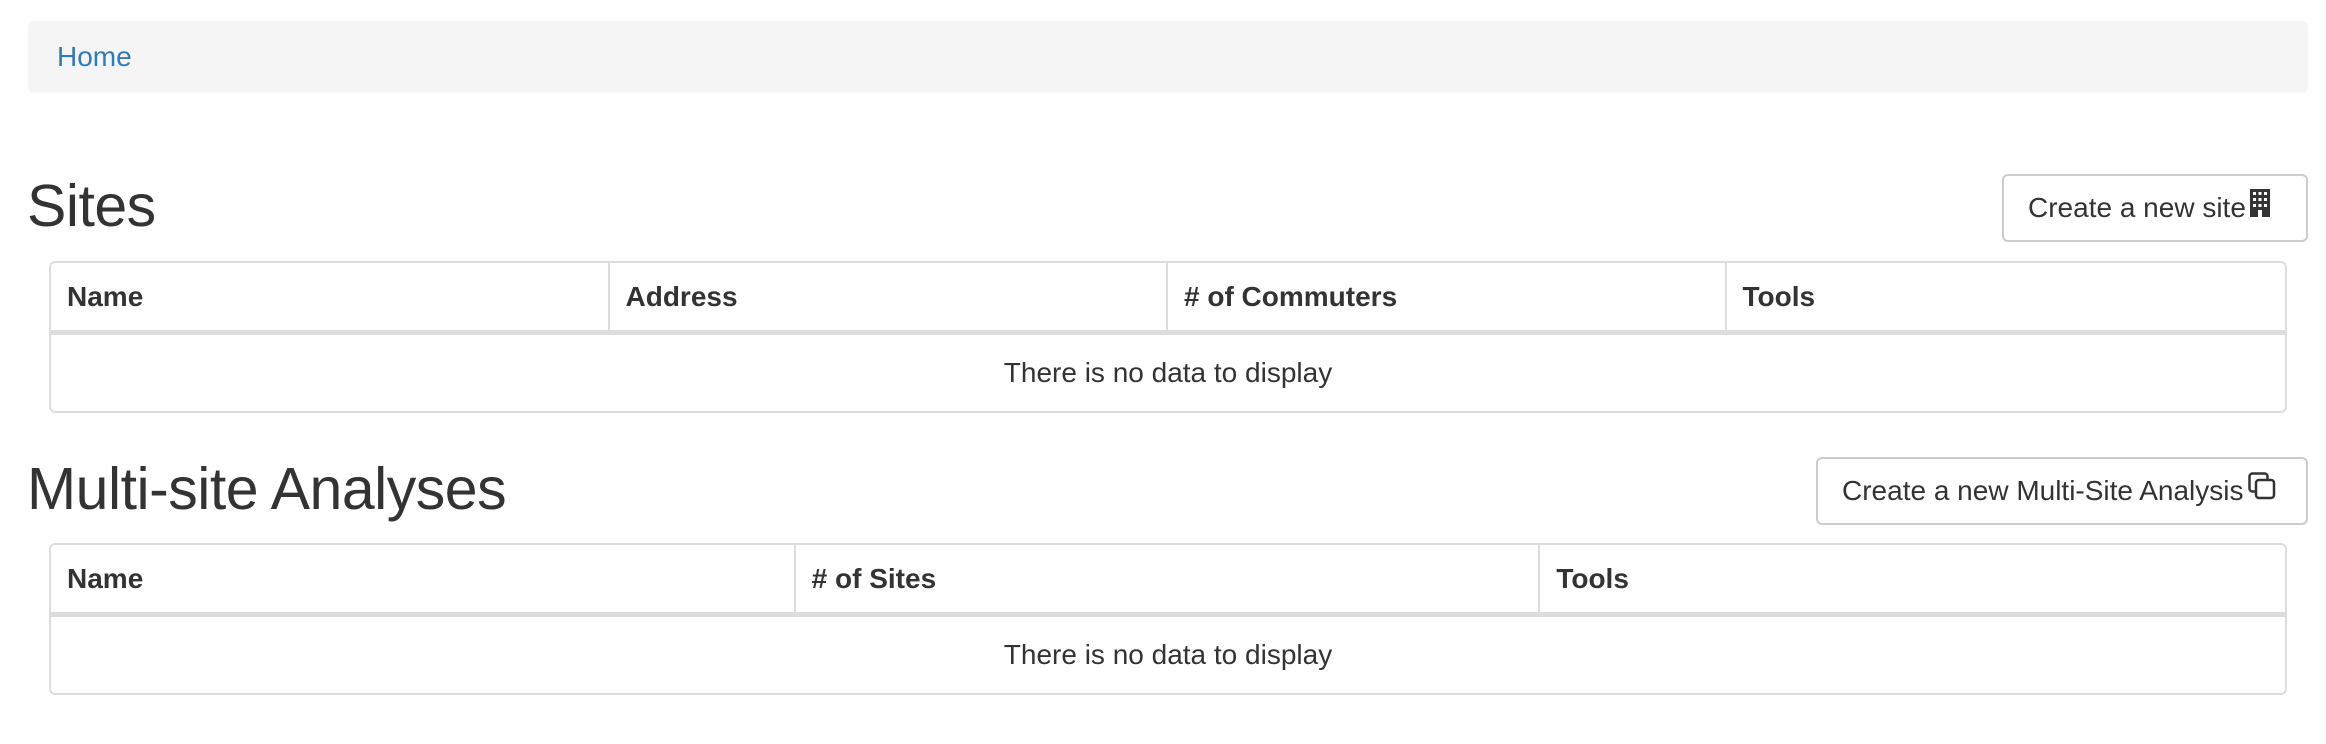  Describe the element at coordinates (423, 581) in the screenshot. I see `analyses-col-name: Name` at that location.